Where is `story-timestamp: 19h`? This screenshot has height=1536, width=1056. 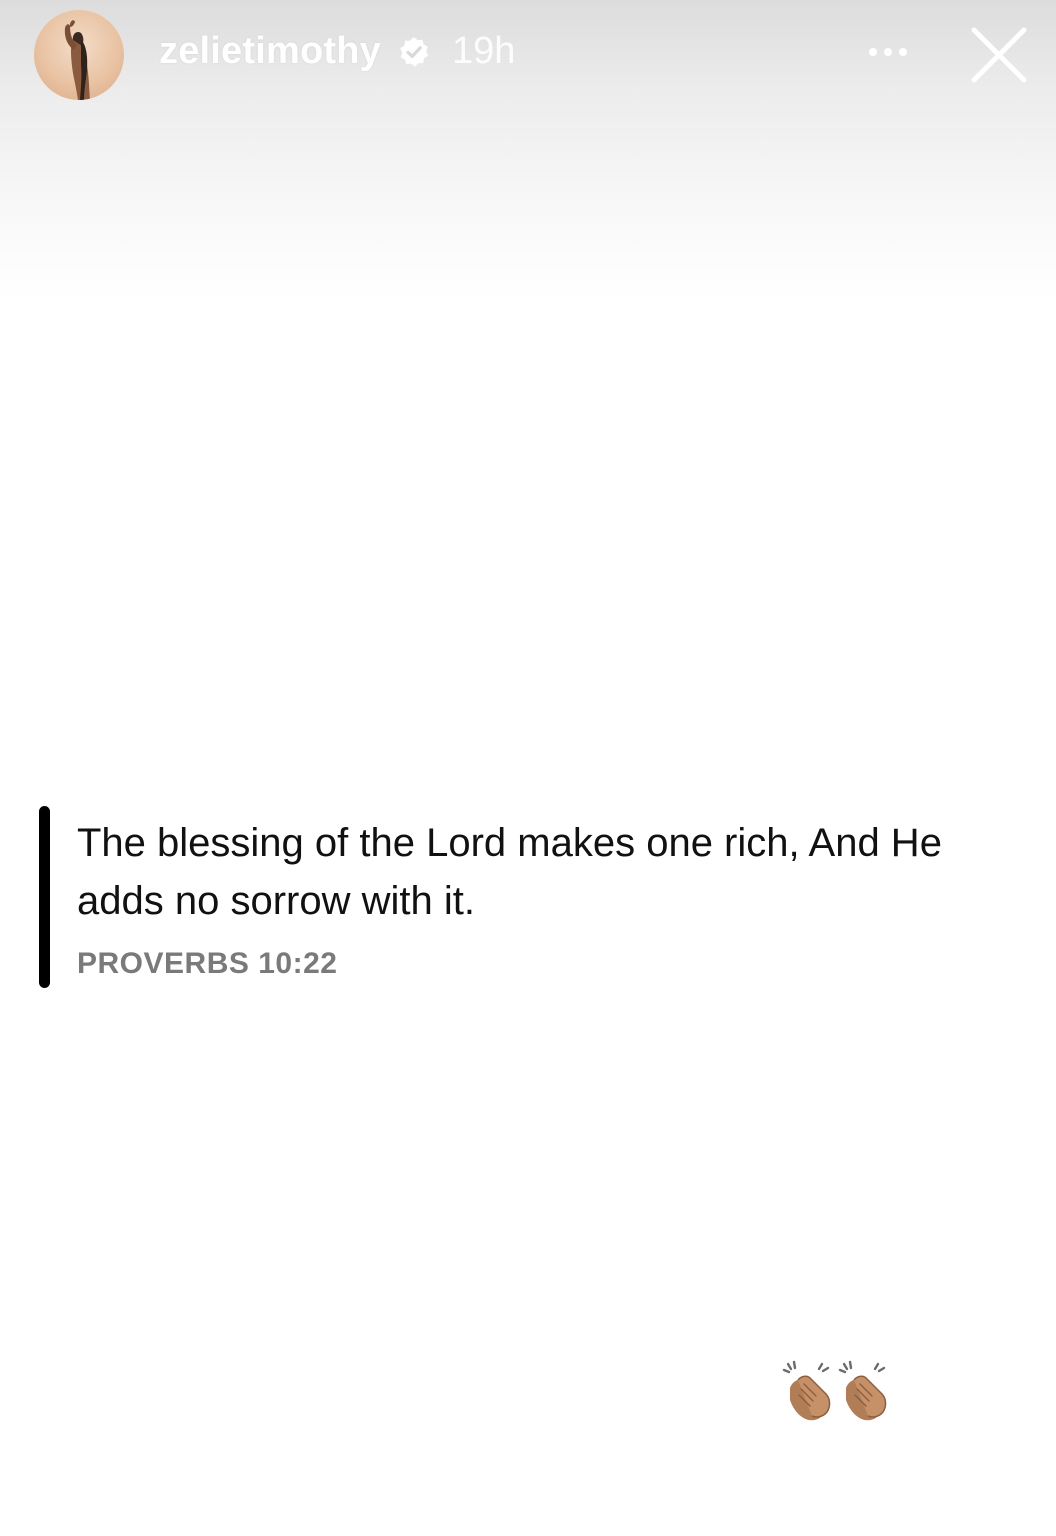
story-timestamp: 19h is located at coordinates (484, 51).